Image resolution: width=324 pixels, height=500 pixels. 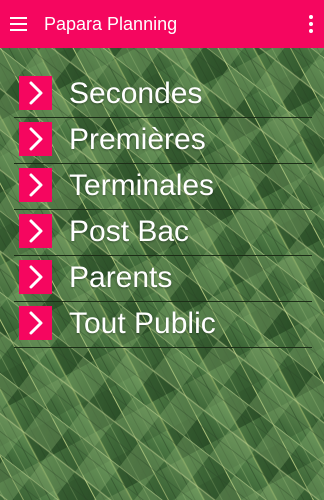 I want to click on app-title: Papara Planning, so click(x=111, y=24).